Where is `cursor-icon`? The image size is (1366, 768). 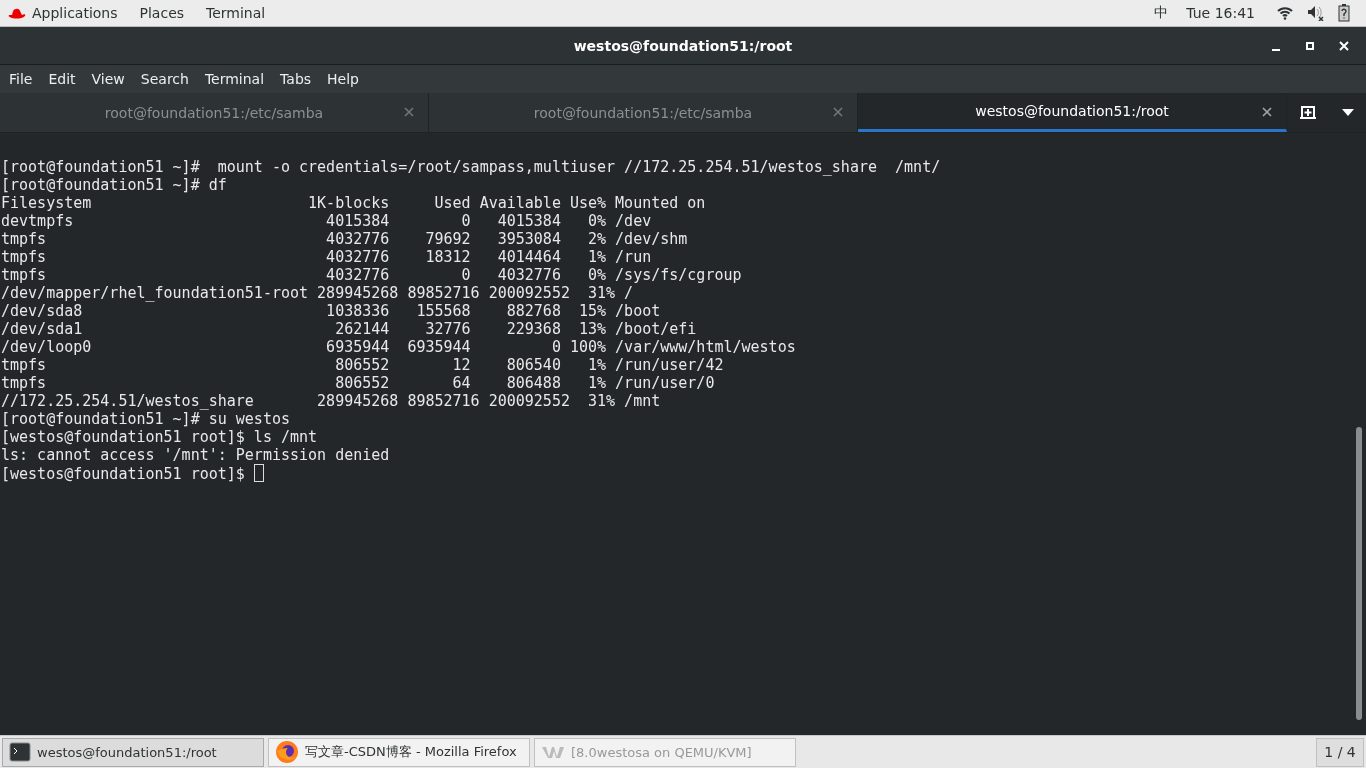 cursor-icon is located at coordinates (258, 473).